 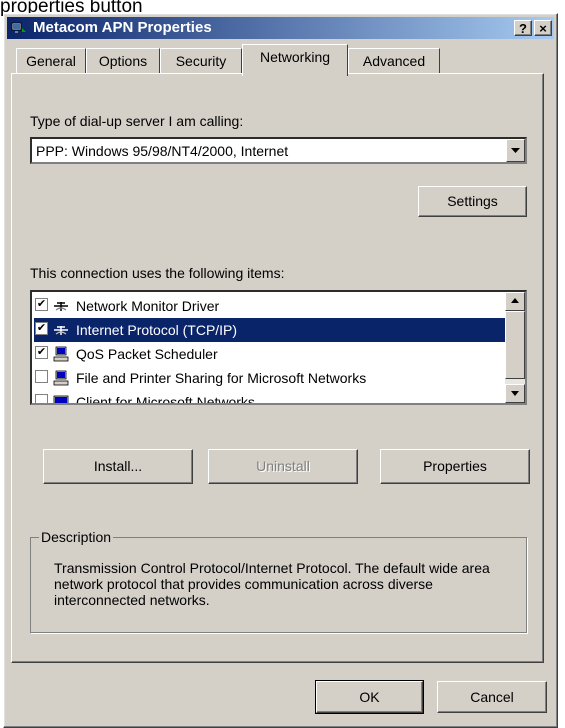 I want to click on scroll-down-button, so click(x=515, y=393).